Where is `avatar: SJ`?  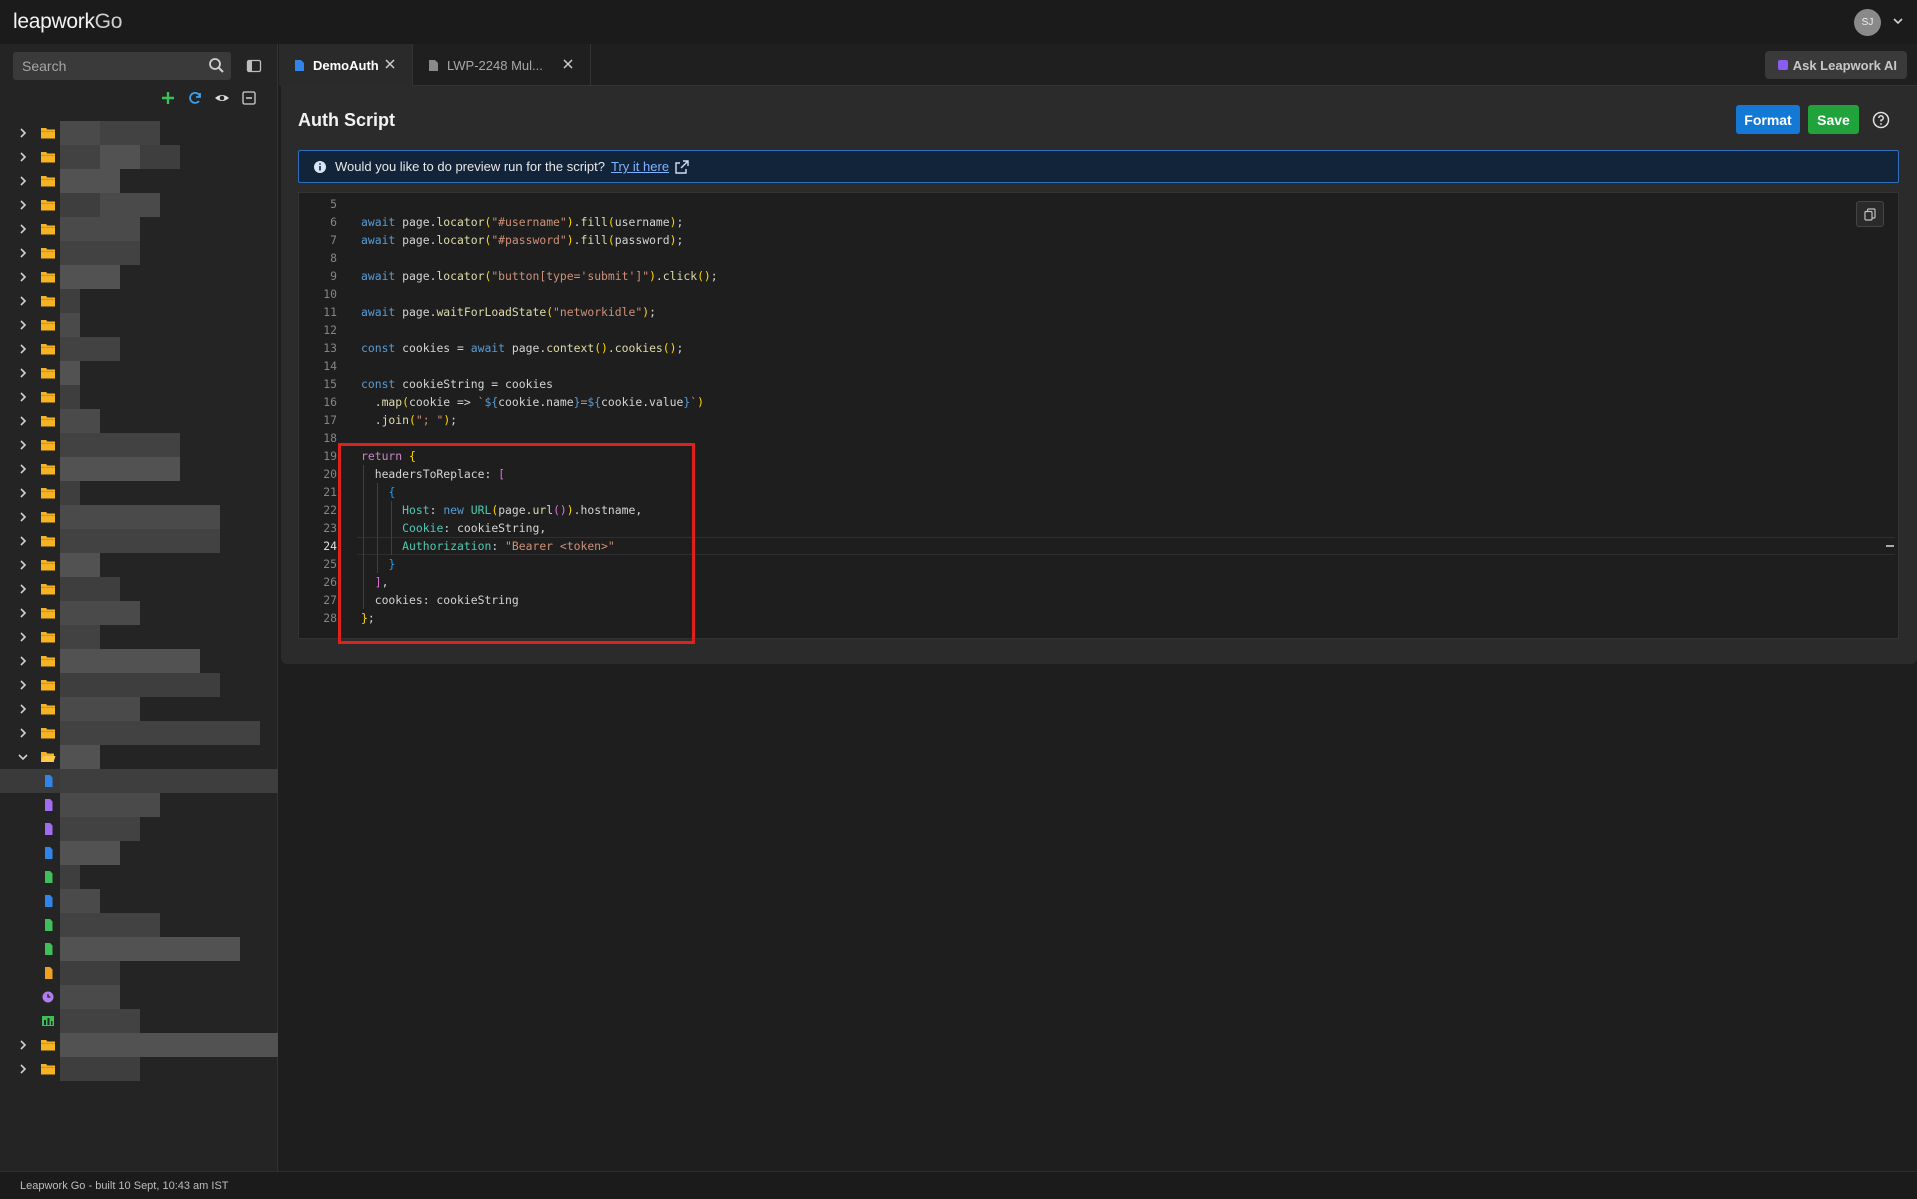 avatar: SJ is located at coordinates (1867, 22).